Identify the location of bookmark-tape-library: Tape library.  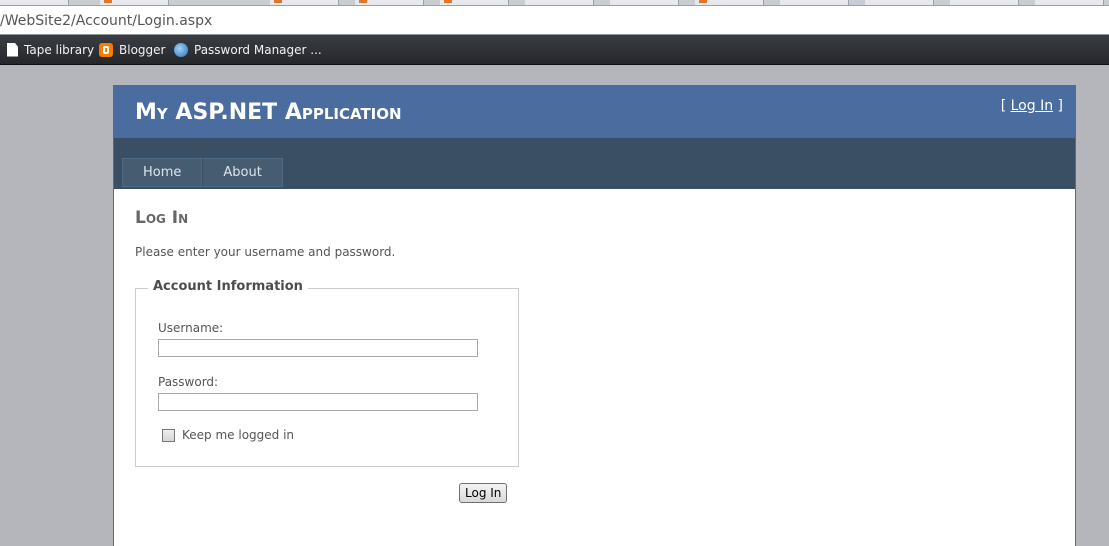
(50, 49).